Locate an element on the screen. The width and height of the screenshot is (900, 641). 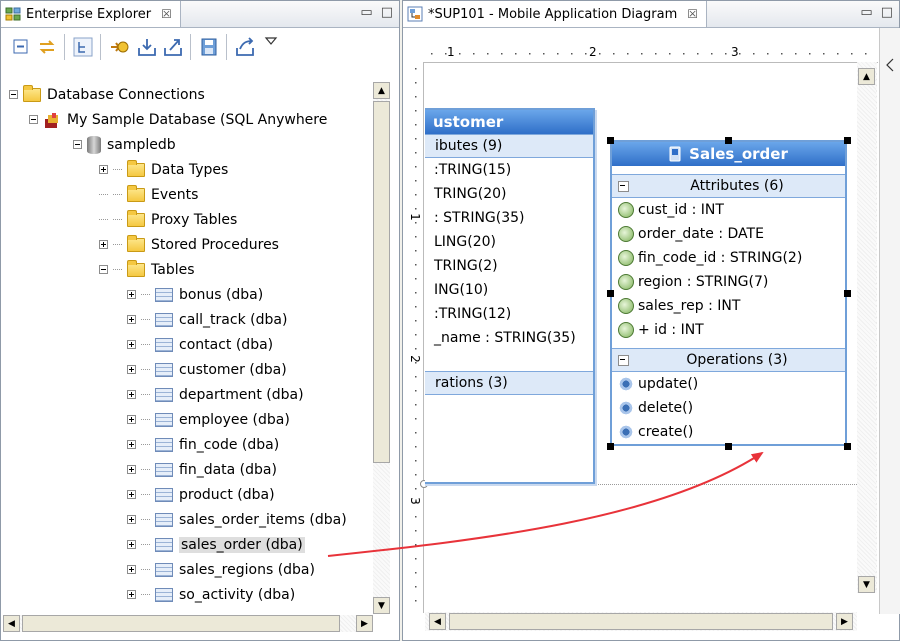
tree-item: Database Connections is located at coordinates (107, 94).